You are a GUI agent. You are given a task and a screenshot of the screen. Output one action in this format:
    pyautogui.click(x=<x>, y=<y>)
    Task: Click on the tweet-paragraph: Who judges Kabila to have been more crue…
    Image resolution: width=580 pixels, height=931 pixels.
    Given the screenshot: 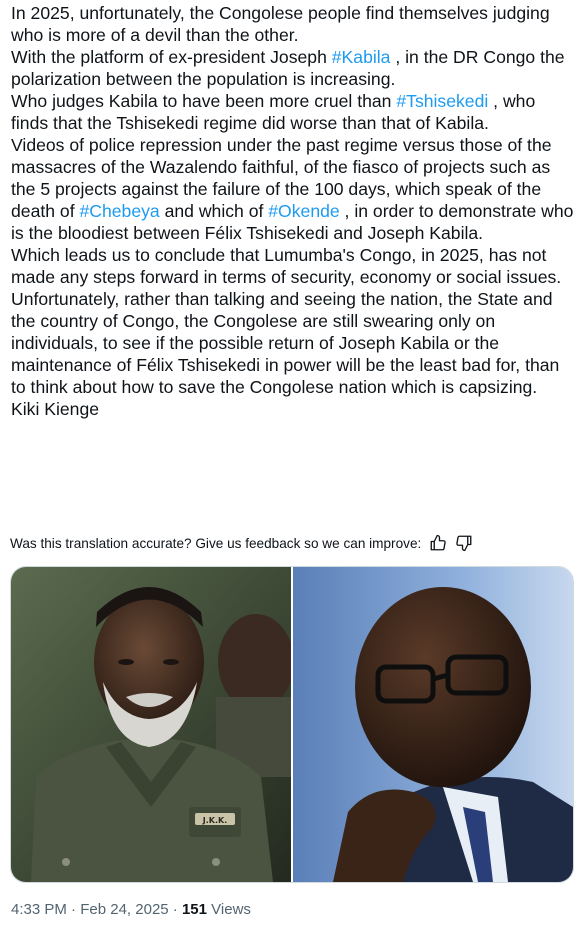 What is the action you would take?
    pyautogui.click(x=293, y=112)
    